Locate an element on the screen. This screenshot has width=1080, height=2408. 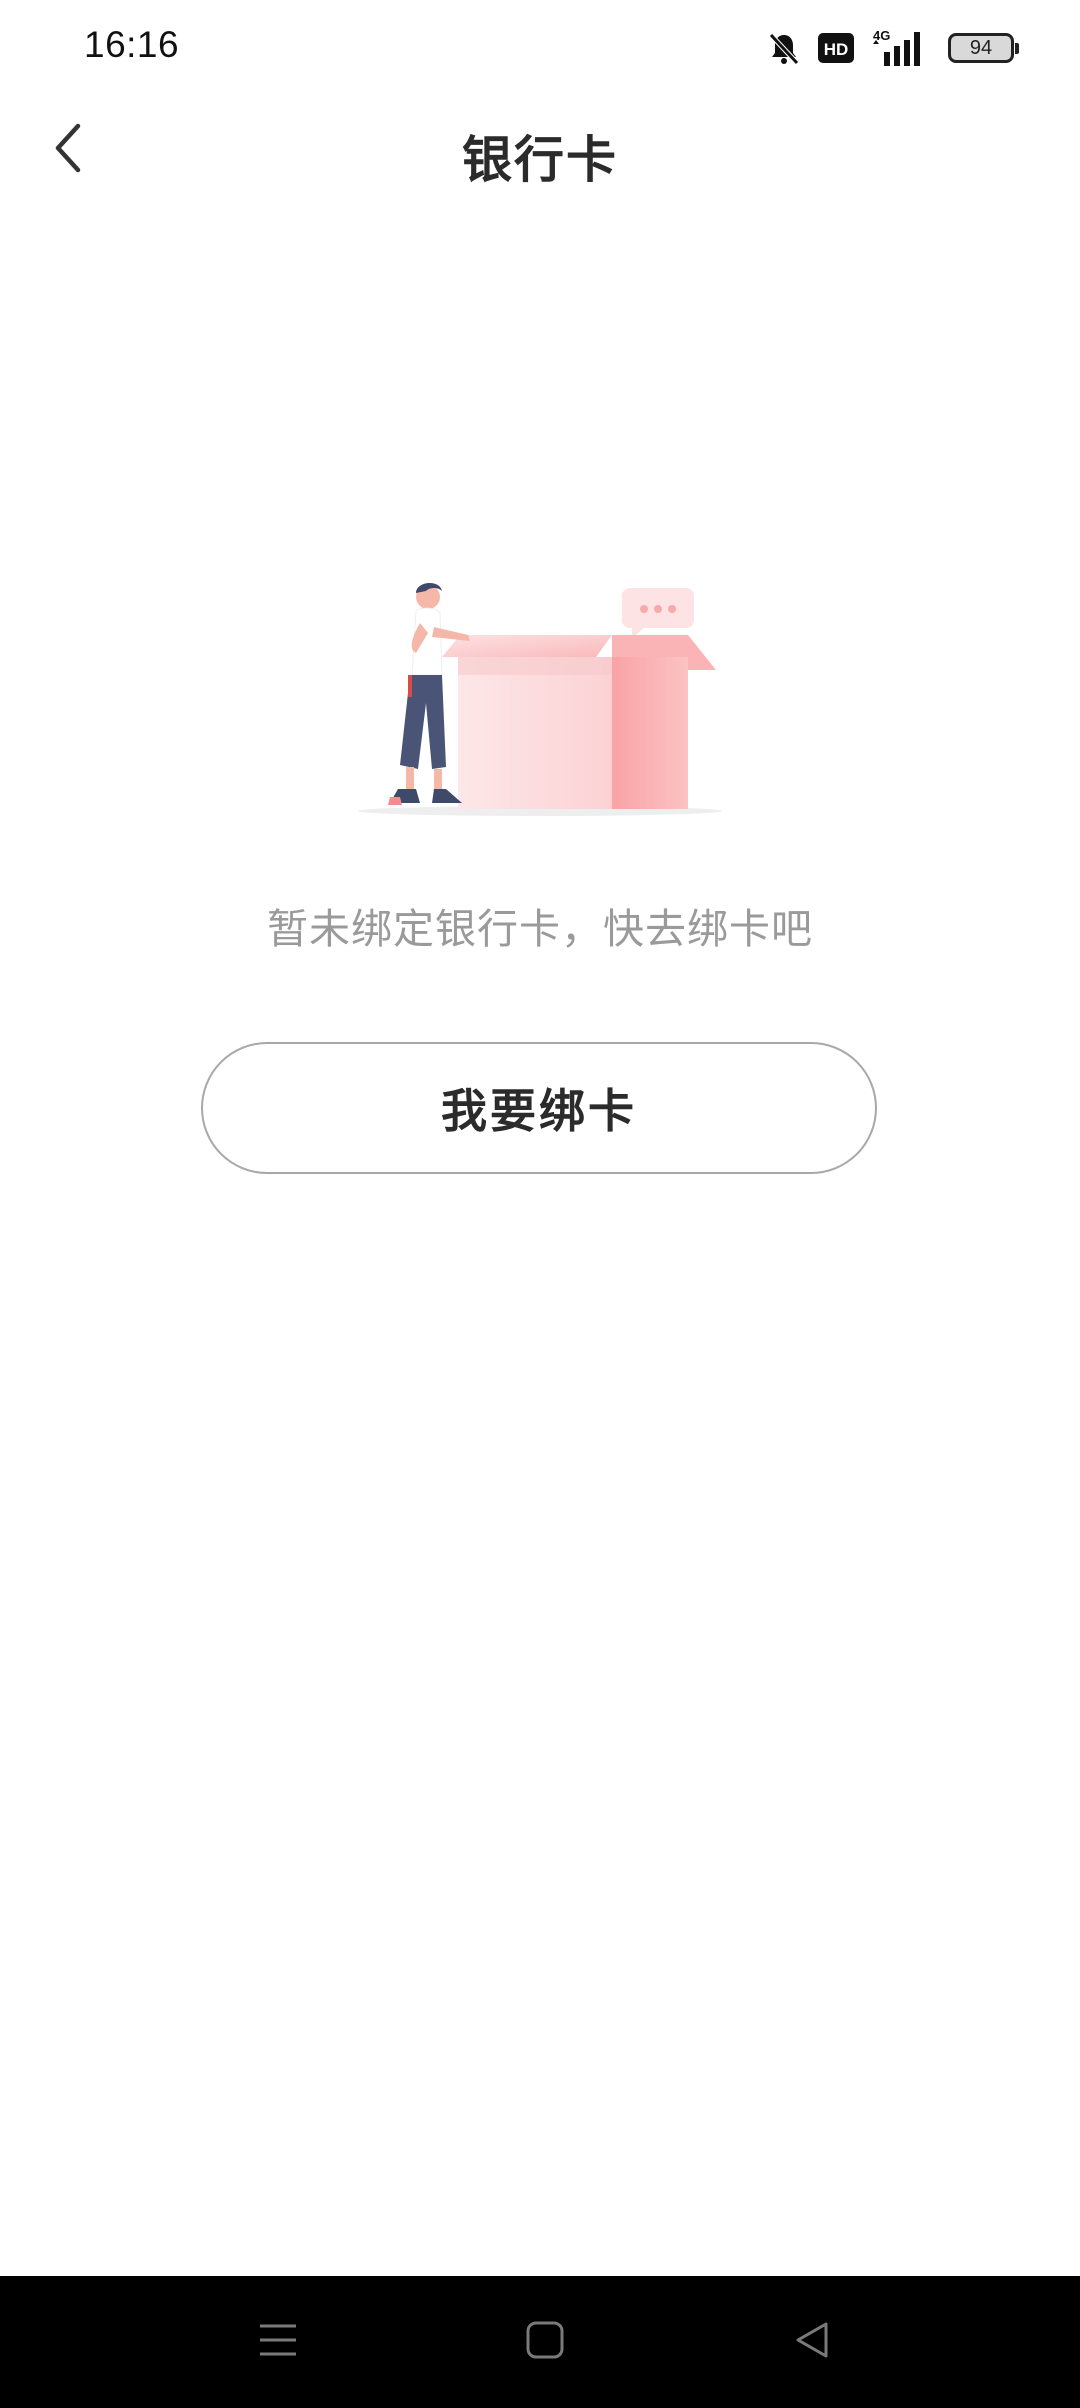
battery-icon: 94 is located at coordinates (983, 48).